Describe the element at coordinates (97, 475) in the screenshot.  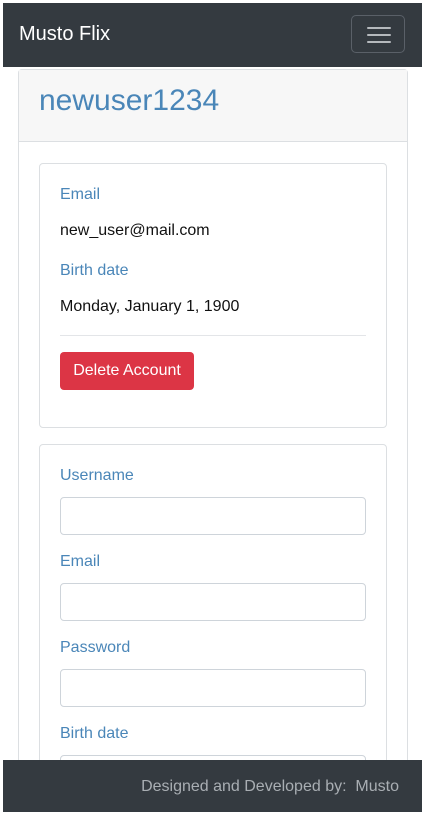
I see `username-label: Username` at that location.